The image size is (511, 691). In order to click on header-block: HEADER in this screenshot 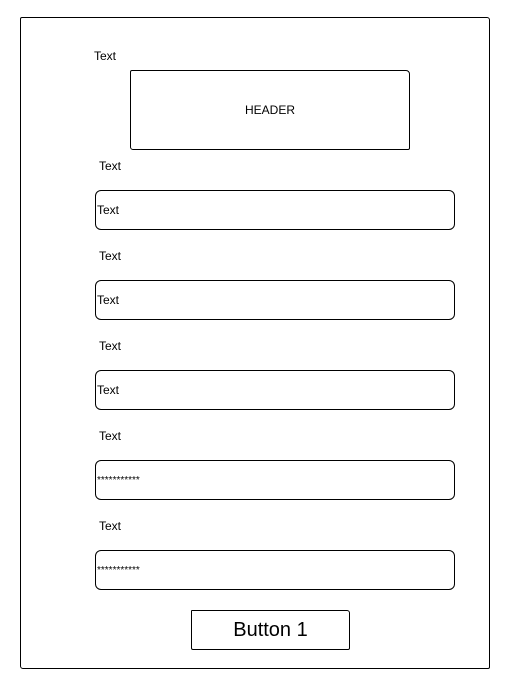, I will do `click(270, 110)`.